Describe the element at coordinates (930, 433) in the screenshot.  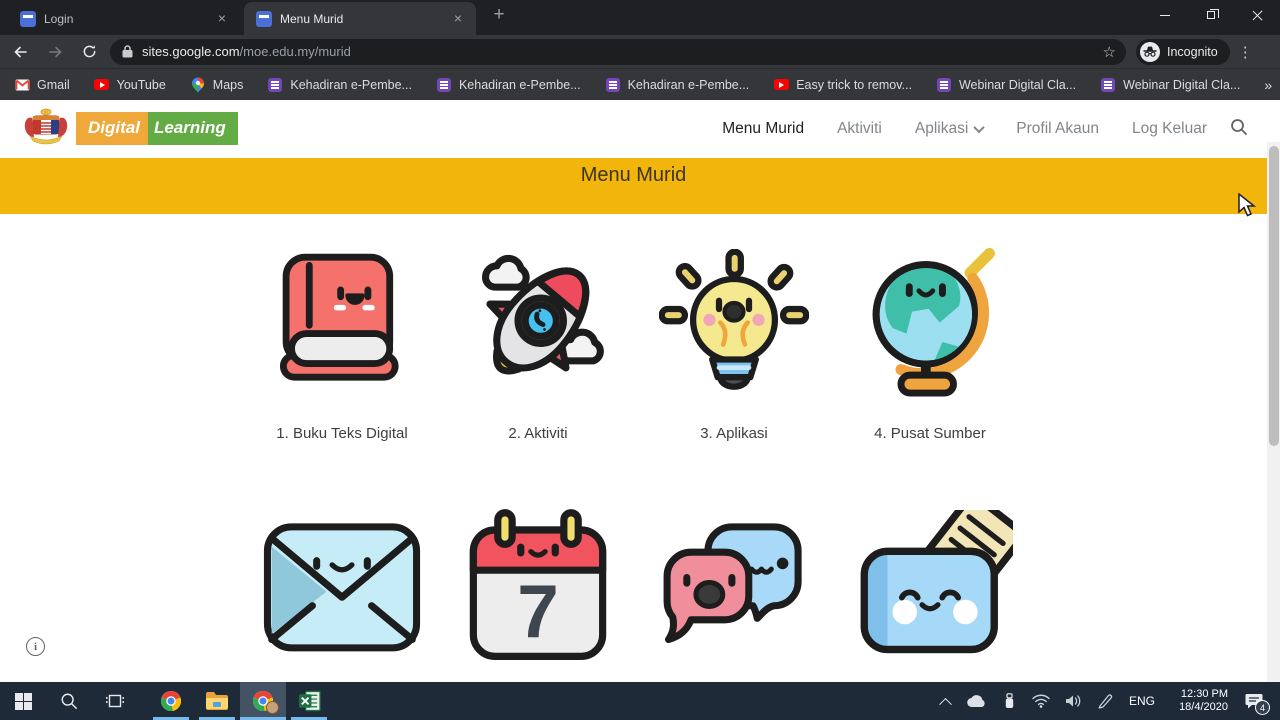
I see `menu-item-label: 4. Pusat Sumber` at that location.